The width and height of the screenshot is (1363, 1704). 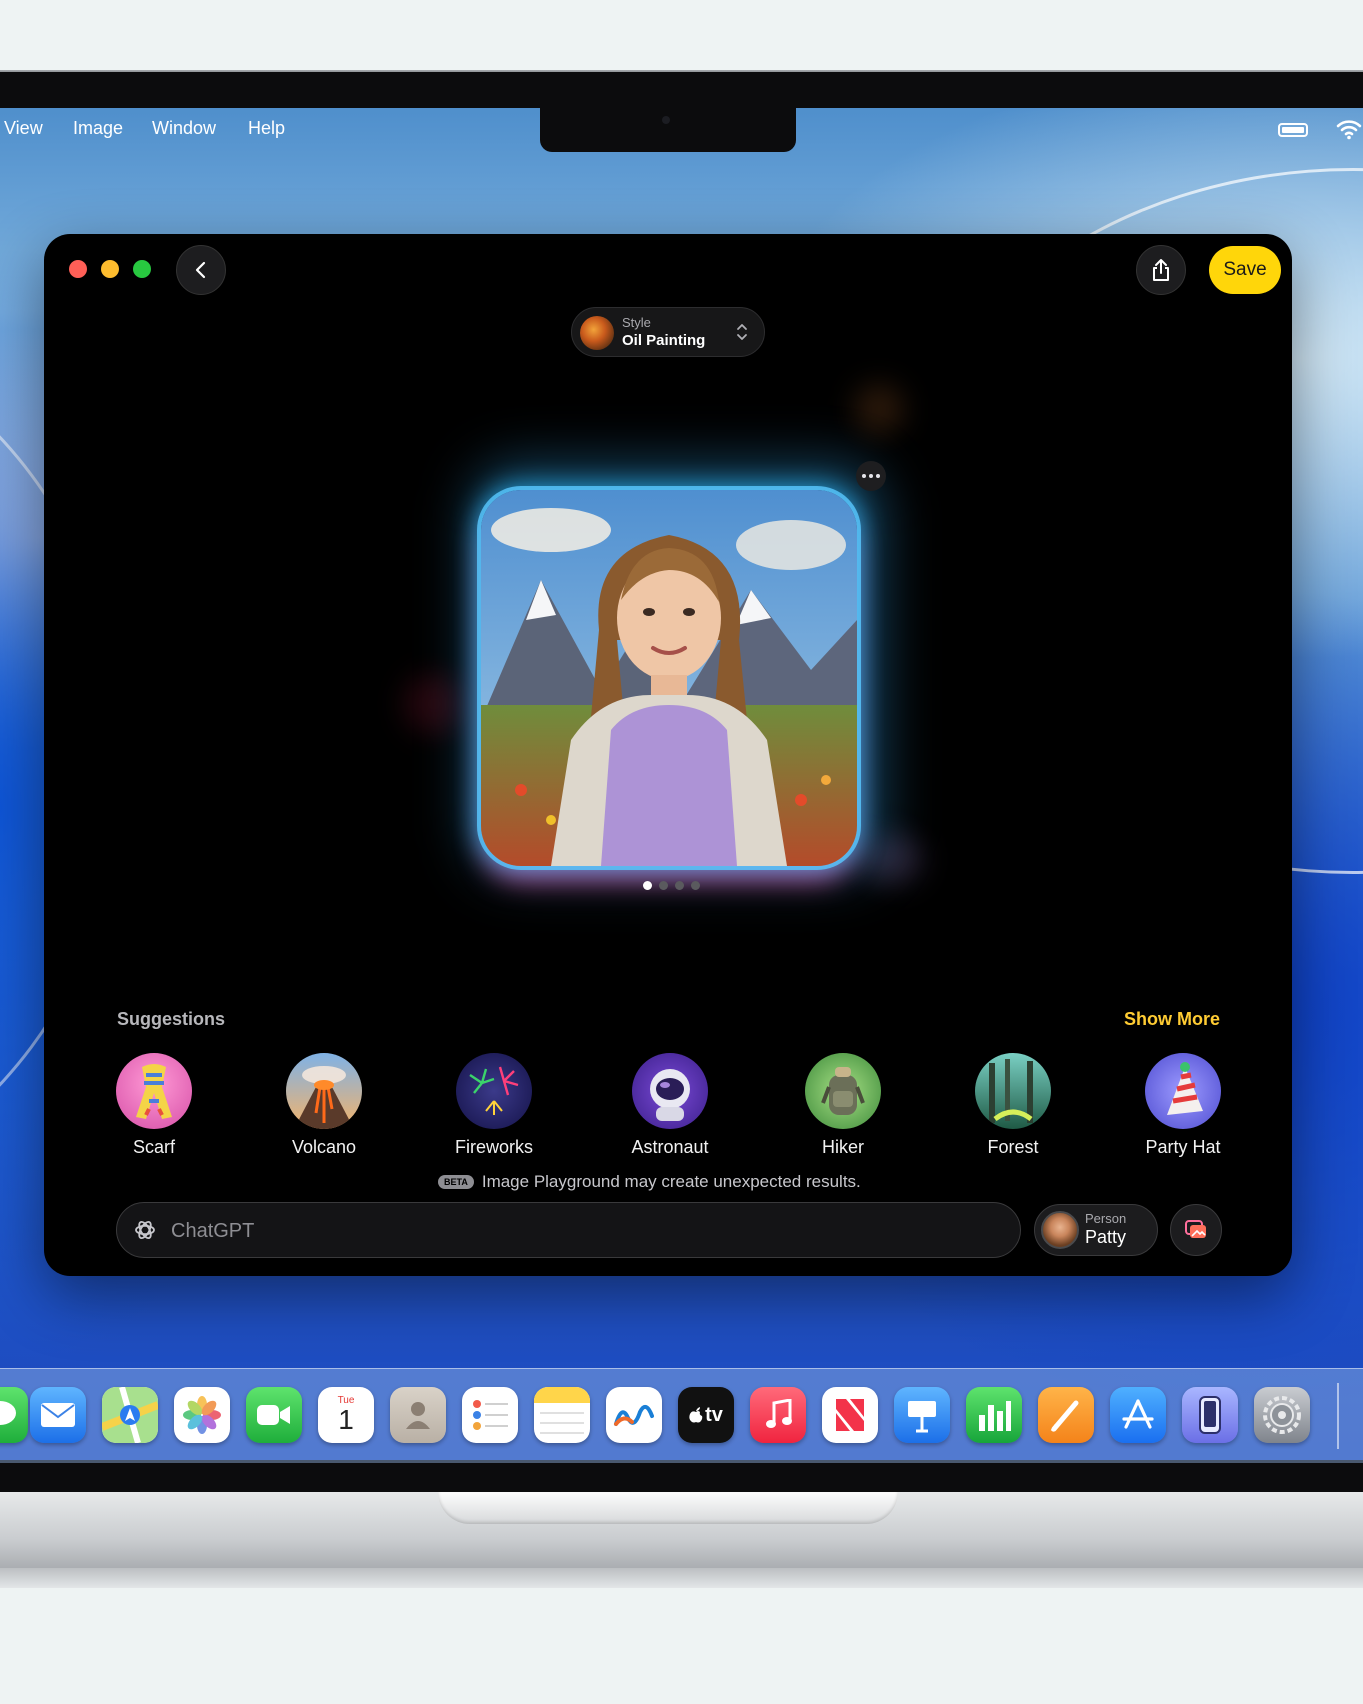 I want to click on freeform-icon, so click(x=634, y=1415).